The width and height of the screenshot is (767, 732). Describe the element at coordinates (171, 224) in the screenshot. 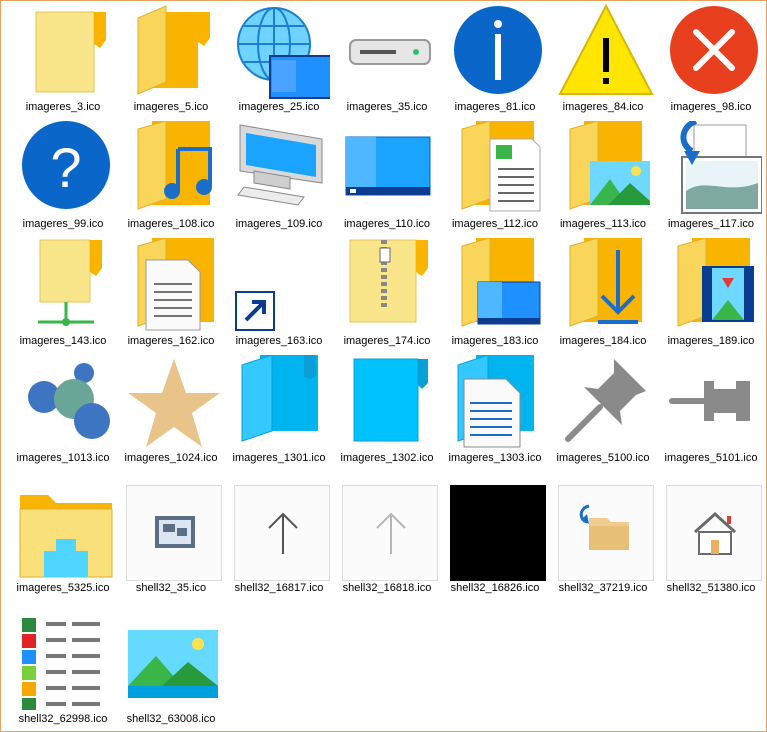

I see `file-label: imageres_108.ico` at that location.